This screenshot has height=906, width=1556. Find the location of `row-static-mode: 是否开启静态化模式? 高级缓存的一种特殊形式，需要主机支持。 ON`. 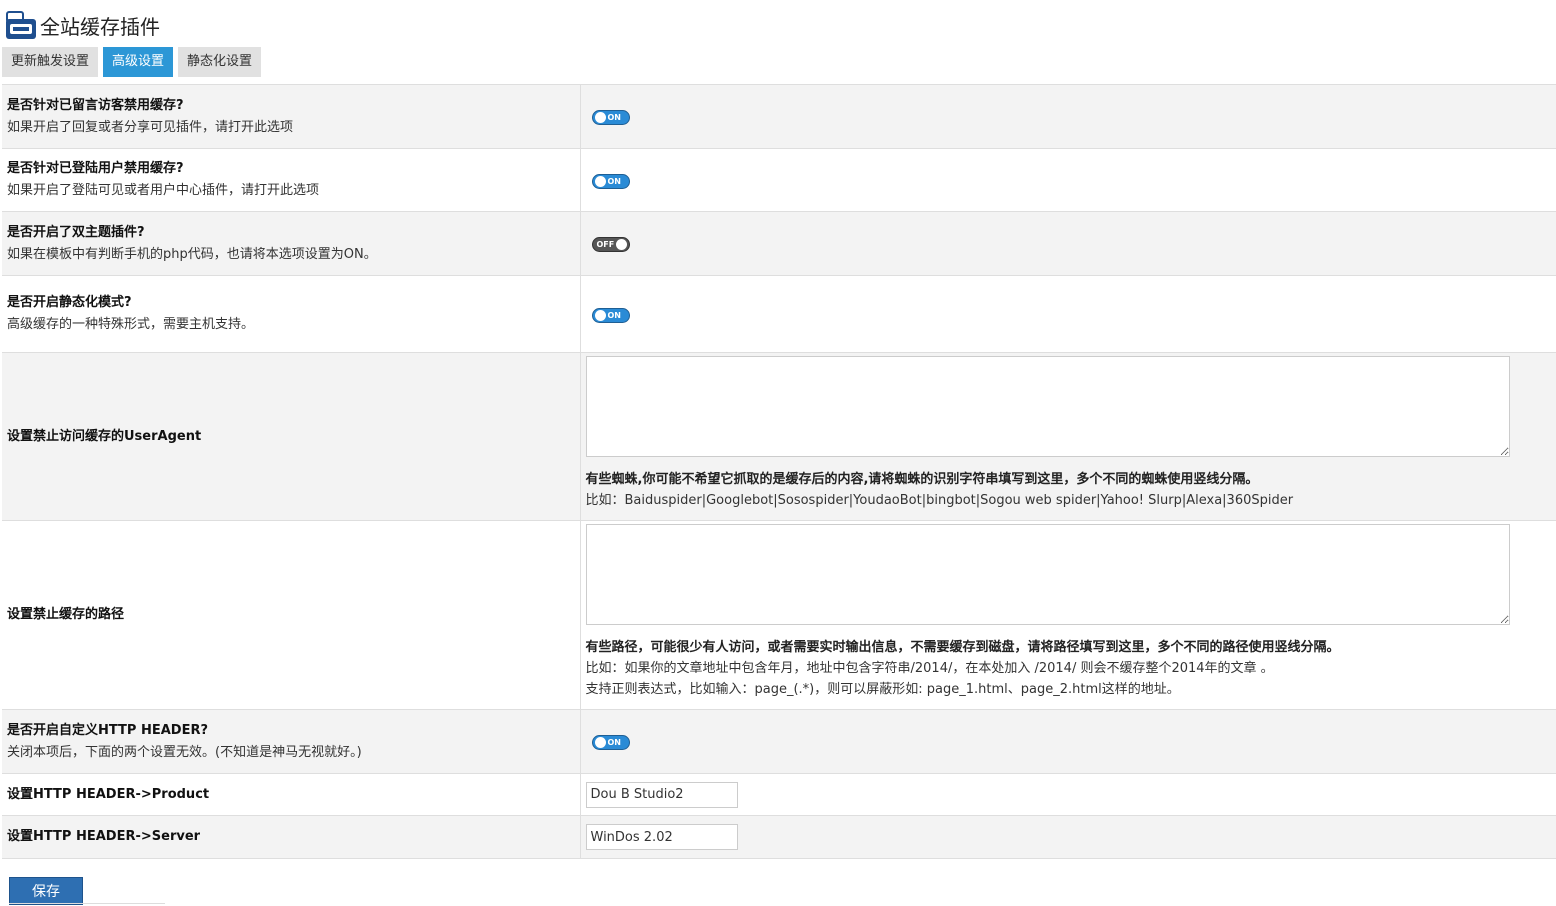

row-static-mode: 是否开启静态化模式? 高级缓存的一种特殊形式，需要主机支持。 ON is located at coordinates (779, 314).